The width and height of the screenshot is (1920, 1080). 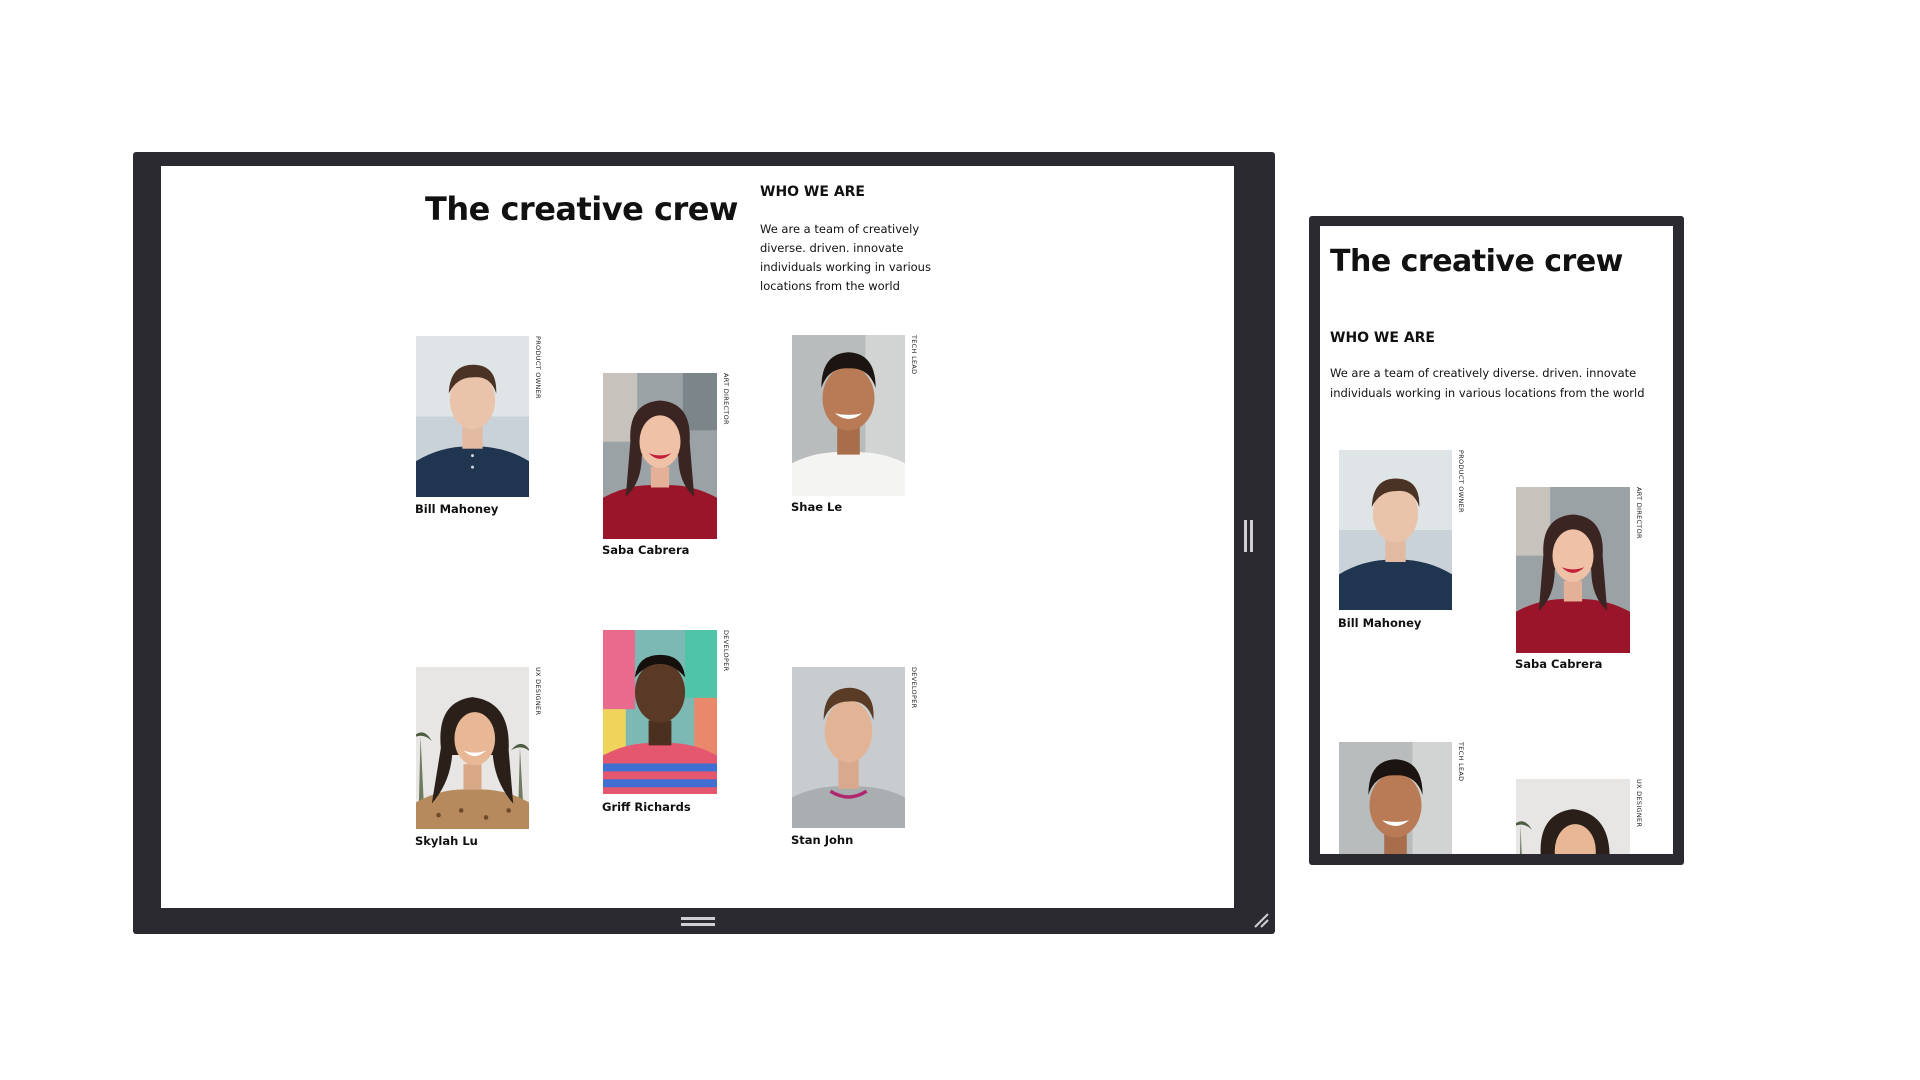 I want to click on member-name: Stan John, so click(x=822, y=840).